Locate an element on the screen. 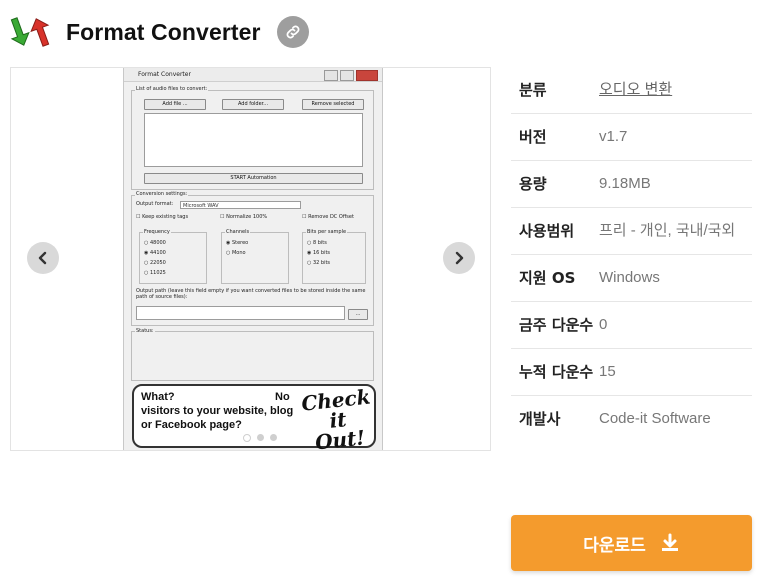  developer-value: Code-it Software is located at coordinates (655, 418).